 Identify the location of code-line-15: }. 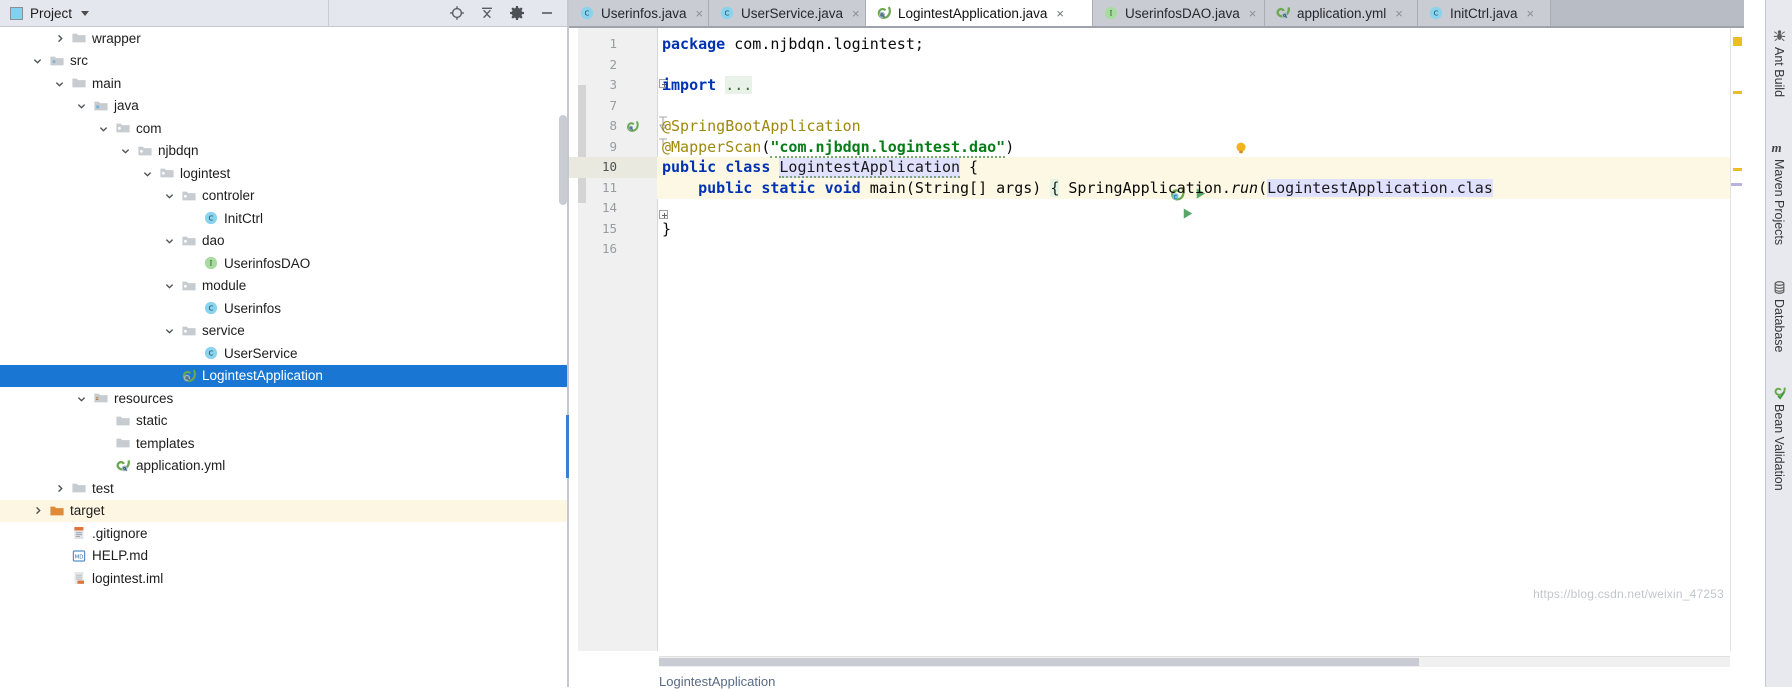
(667, 229).